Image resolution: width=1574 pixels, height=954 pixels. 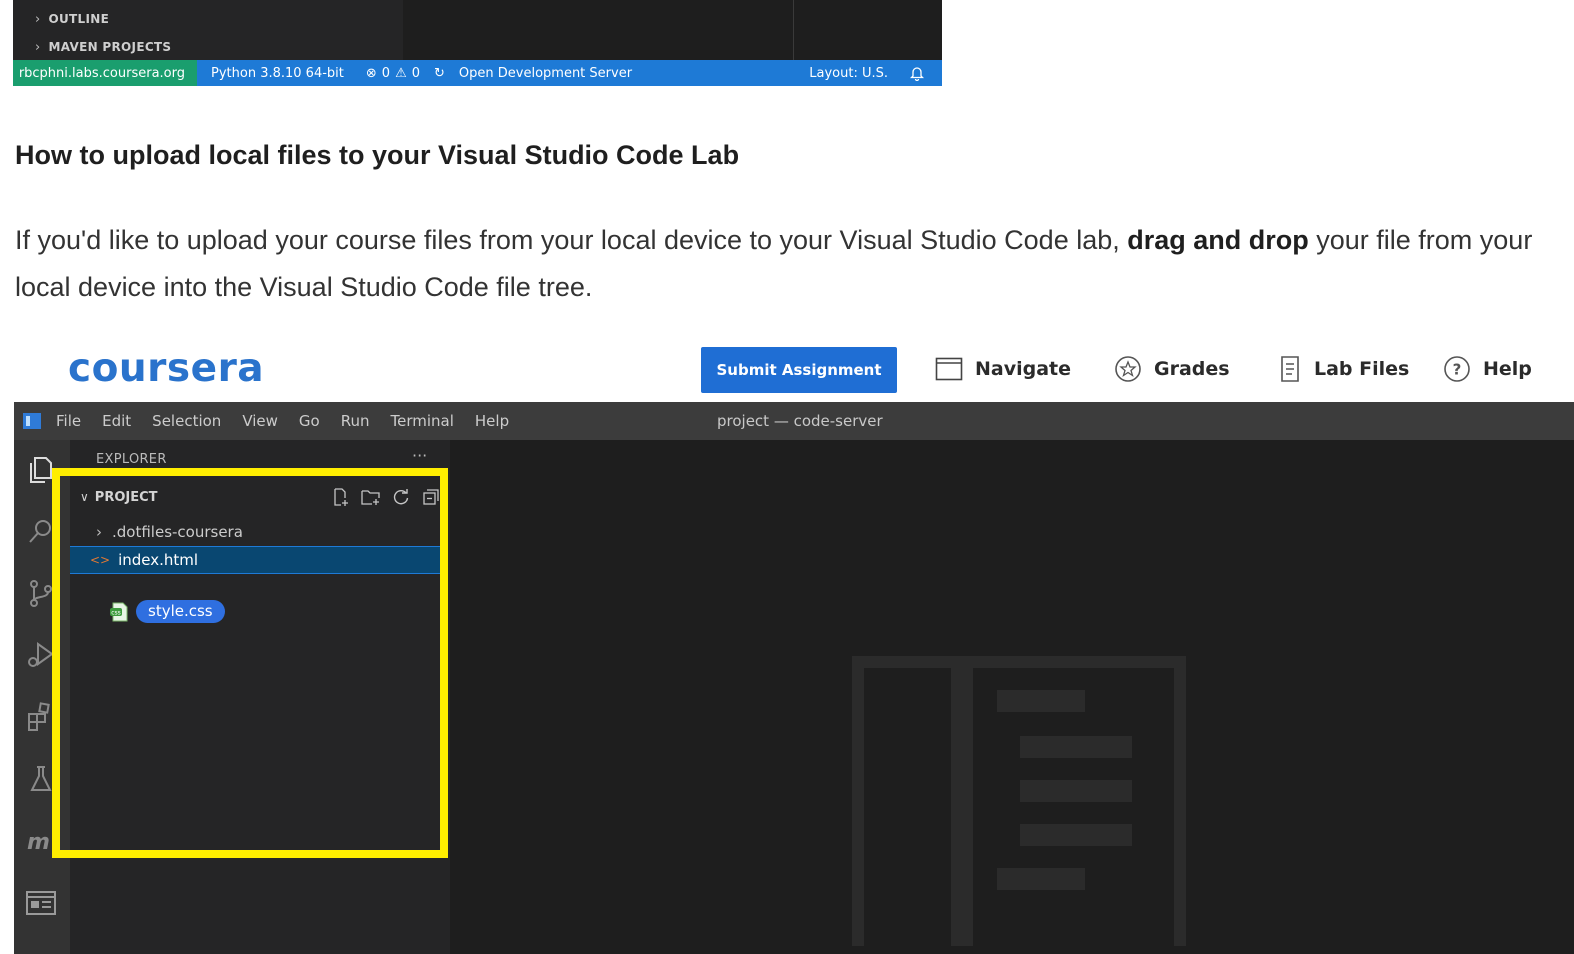 What do you see at coordinates (32, 421) in the screenshot?
I see `vscode-logo-icon` at bounding box center [32, 421].